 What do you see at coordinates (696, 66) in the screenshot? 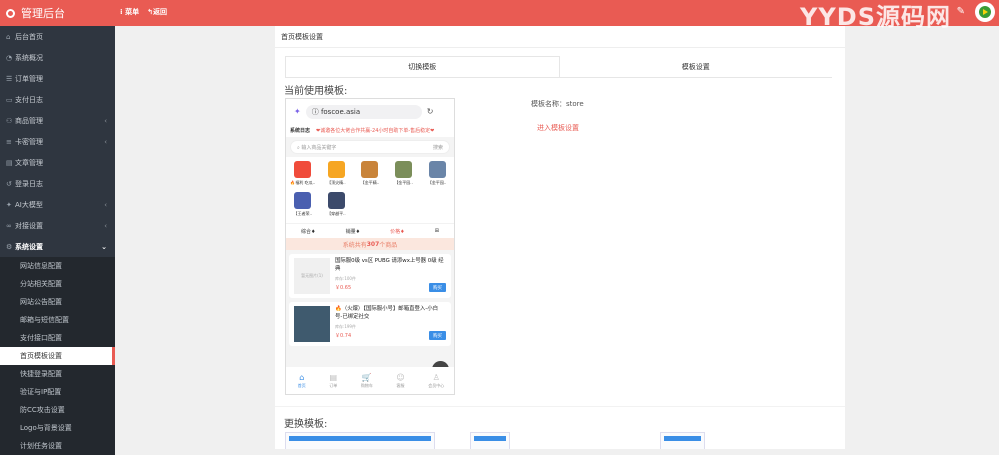
I see `tab-template-settings: 模板设置` at bounding box center [696, 66].